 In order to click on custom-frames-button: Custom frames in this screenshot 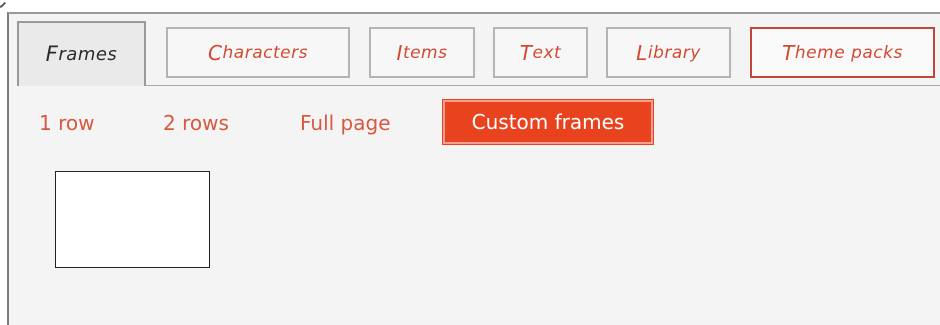, I will do `click(548, 122)`.